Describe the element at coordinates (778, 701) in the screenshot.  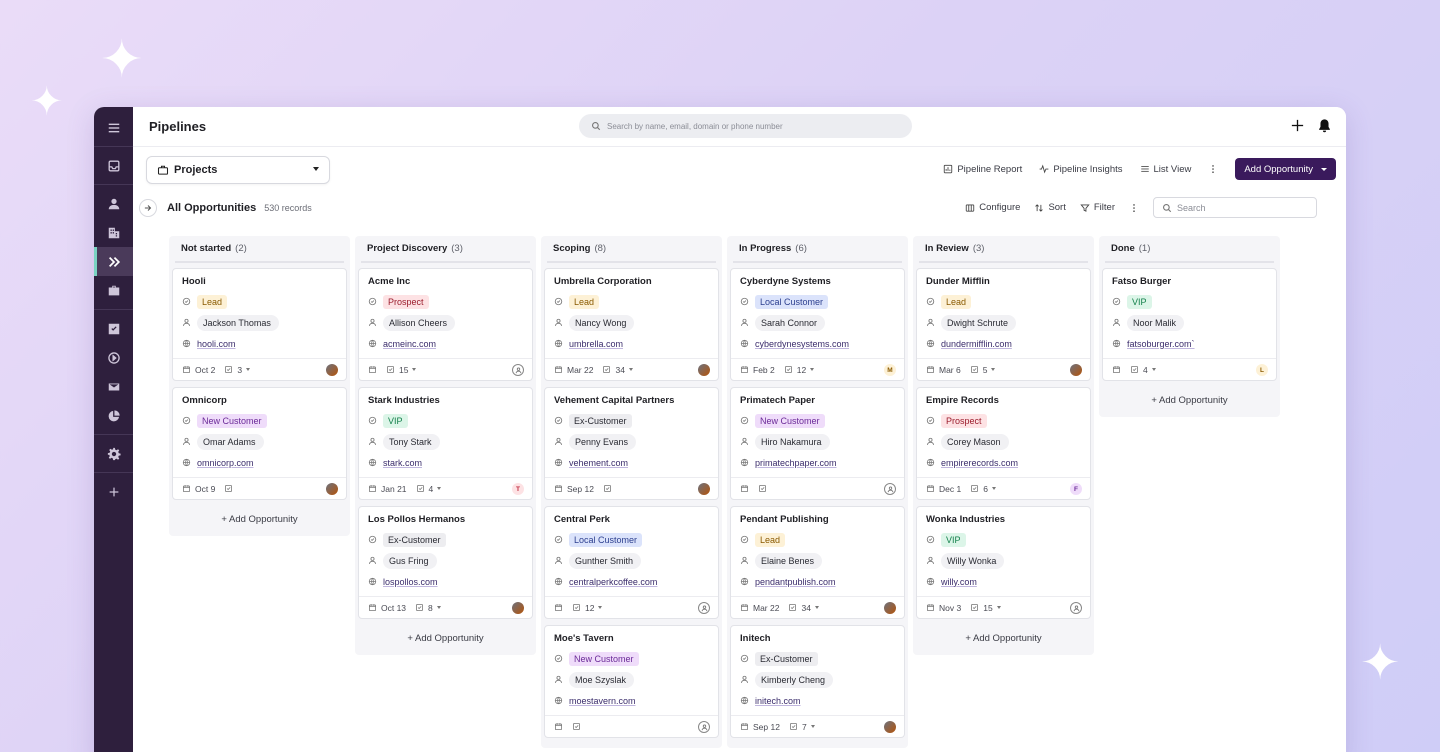
I see `domain-link: initech.com` at that location.